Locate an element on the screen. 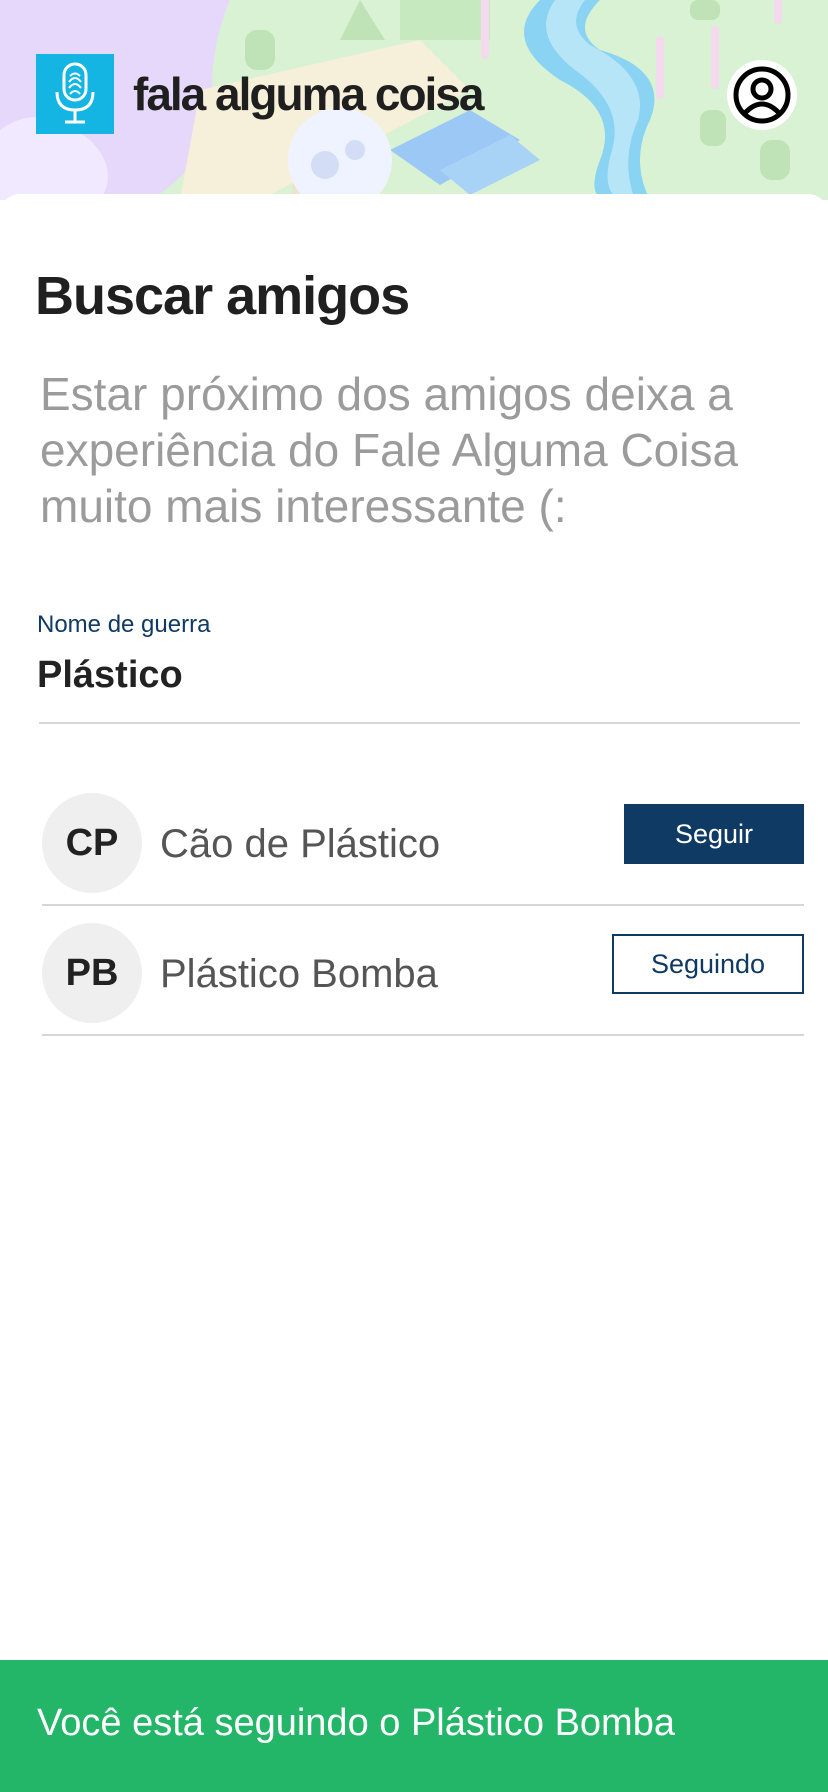 This screenshot has width=828, height=1792. snackbar: Você está seguindo o Plástico Bomba is located at coordinates (414, 1726).